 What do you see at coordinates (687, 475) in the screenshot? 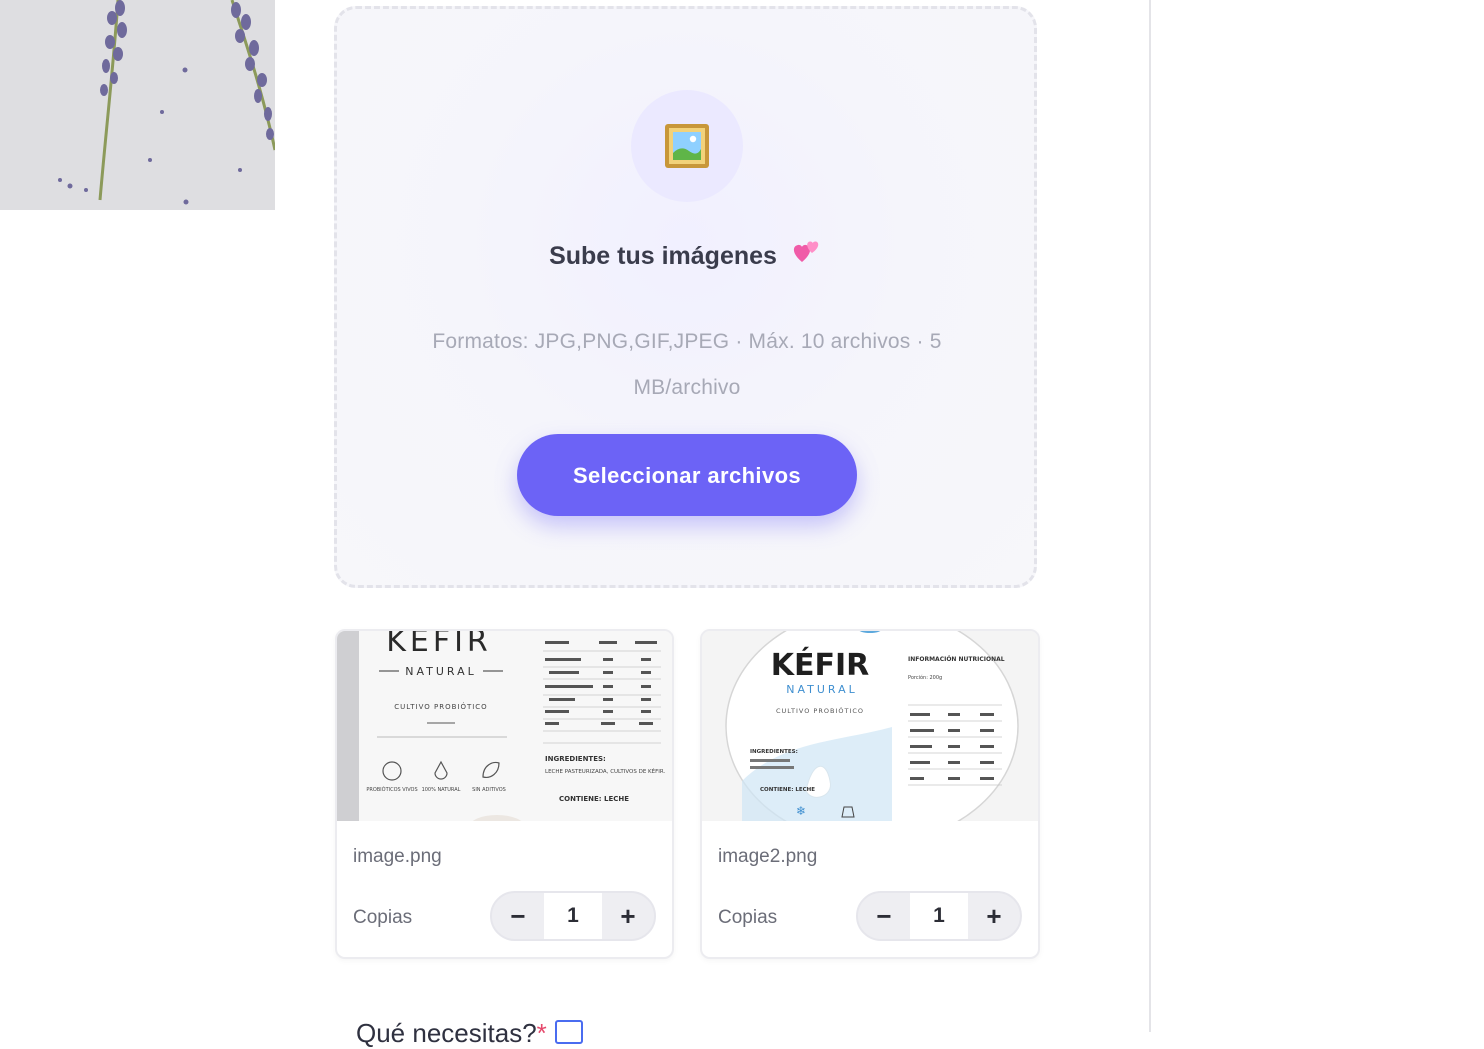
I see `select-files-button: Seleccionar archivos` at bounding box center [687, 475].